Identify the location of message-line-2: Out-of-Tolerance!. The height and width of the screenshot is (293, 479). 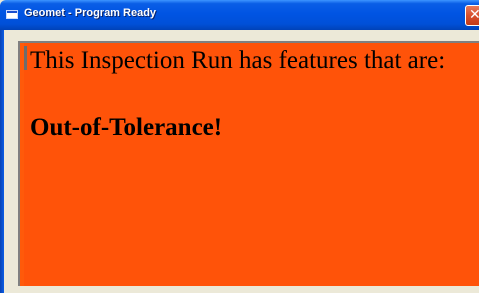
(126, 127).